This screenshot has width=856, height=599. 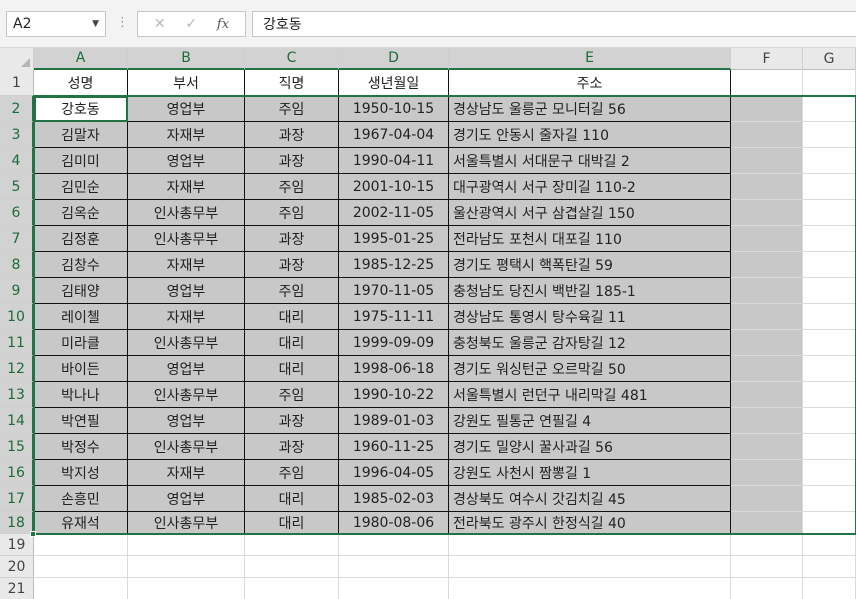 I want to click on cell-birthdate: 1960-11-25, so click(x=394, y=447).